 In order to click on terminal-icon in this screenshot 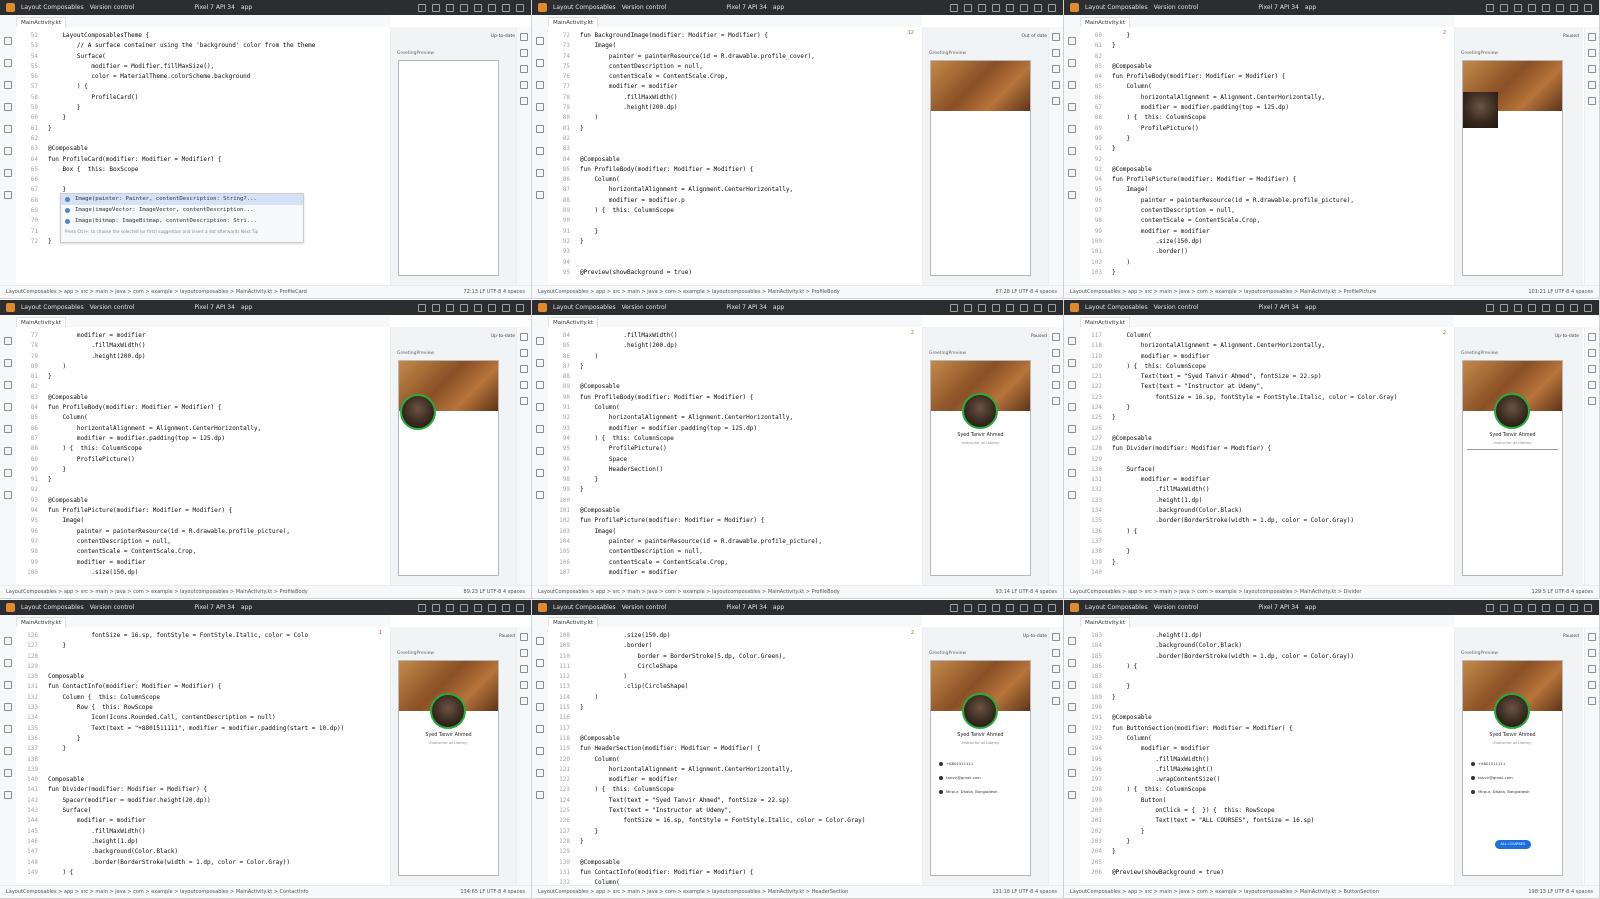, I will do `click(1072, 473)`.